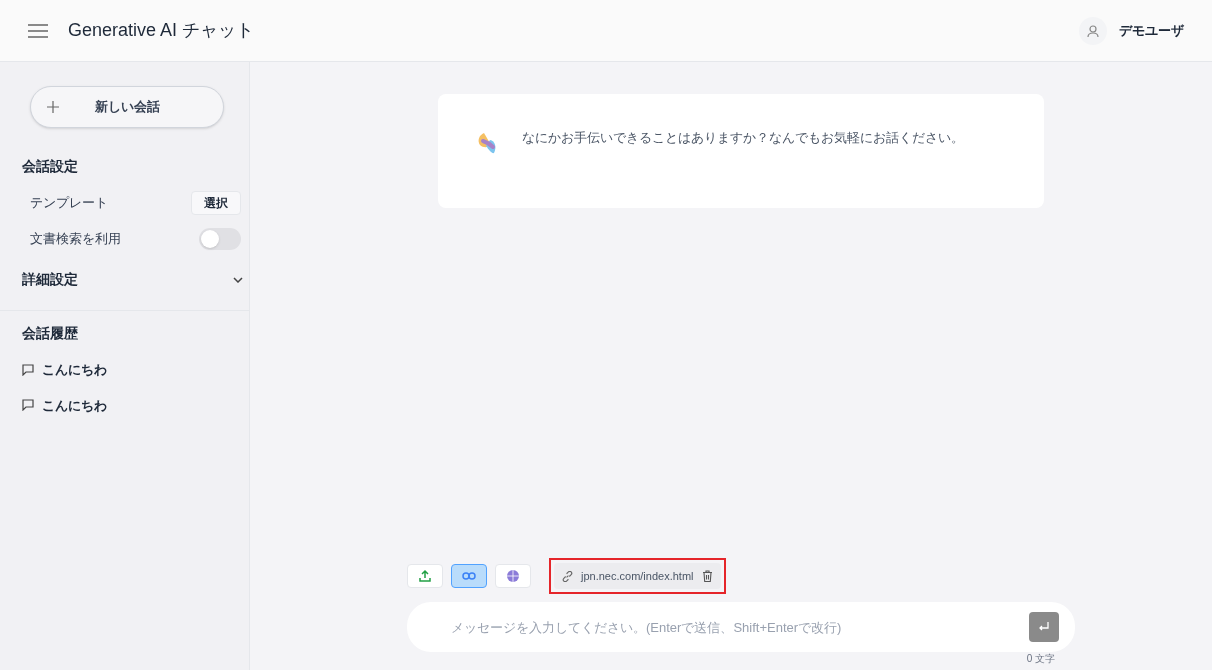 The width and height of the screenshot is (1212, 670). What do you see at coordinates (161, 30) in the screenshot?
I see `app-title: Generative AI チャット` at bounding box center [161, 30].